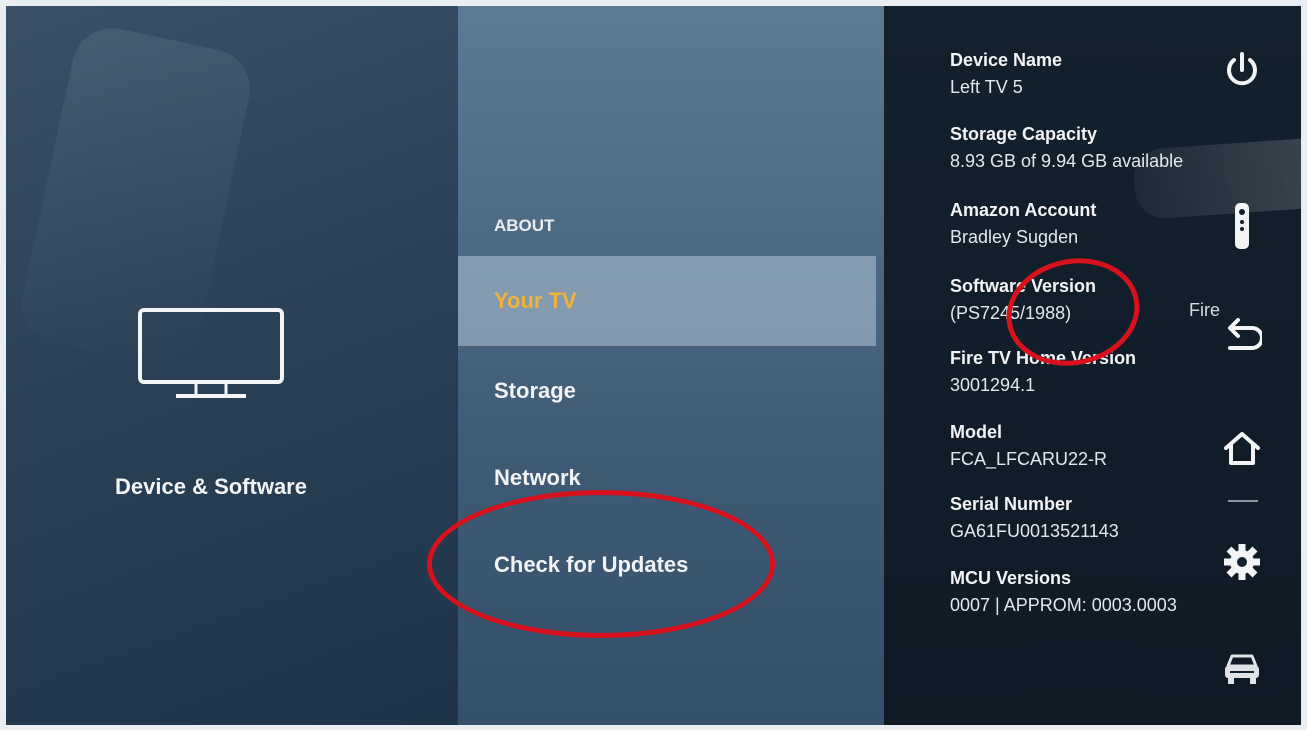  What do you see at coordinates (591, 564) in the screenshot?
I see `menu-item-label: Check for Updates` at bounding box center [591, 564].